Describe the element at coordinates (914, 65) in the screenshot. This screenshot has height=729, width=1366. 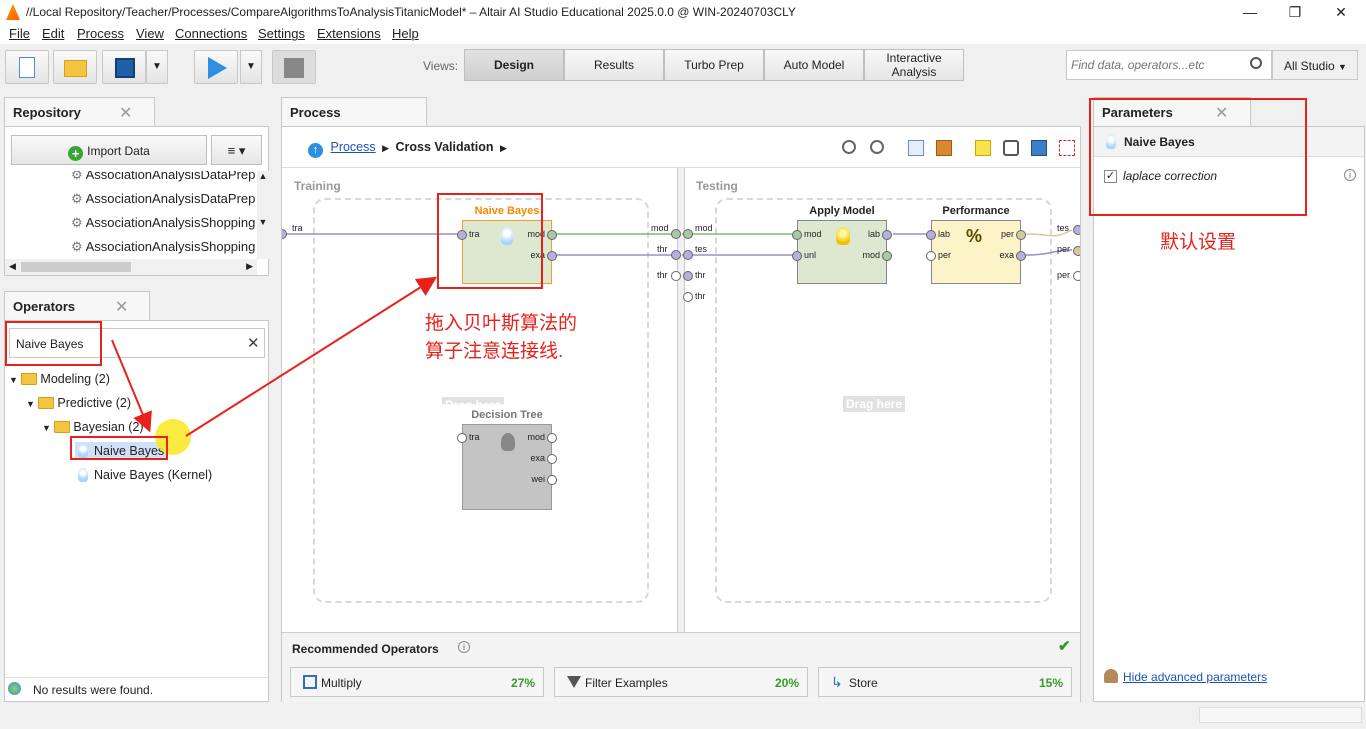
I see `view-interactive-analysis: Interactive Analysis` at that location.